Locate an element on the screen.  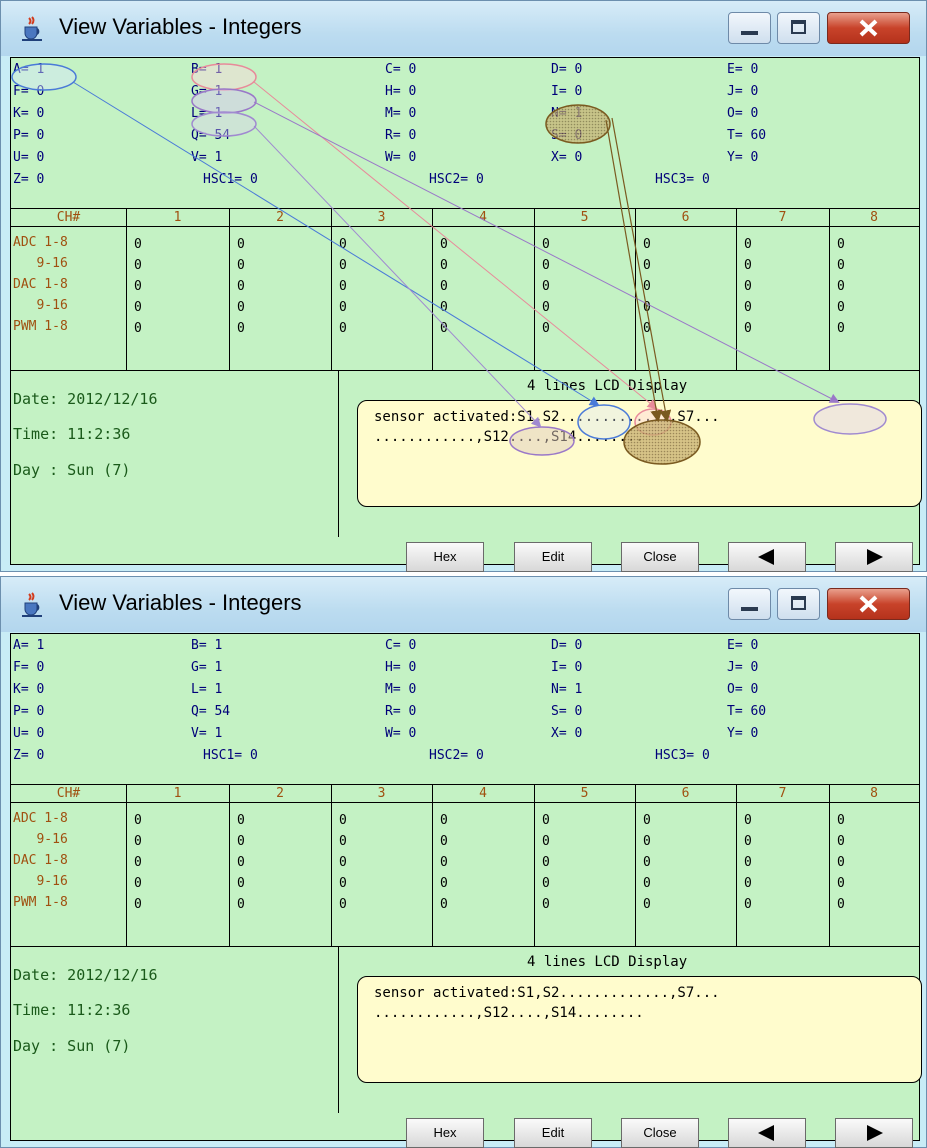
variable-b: B= 1 is located at coordinates (206, 646).